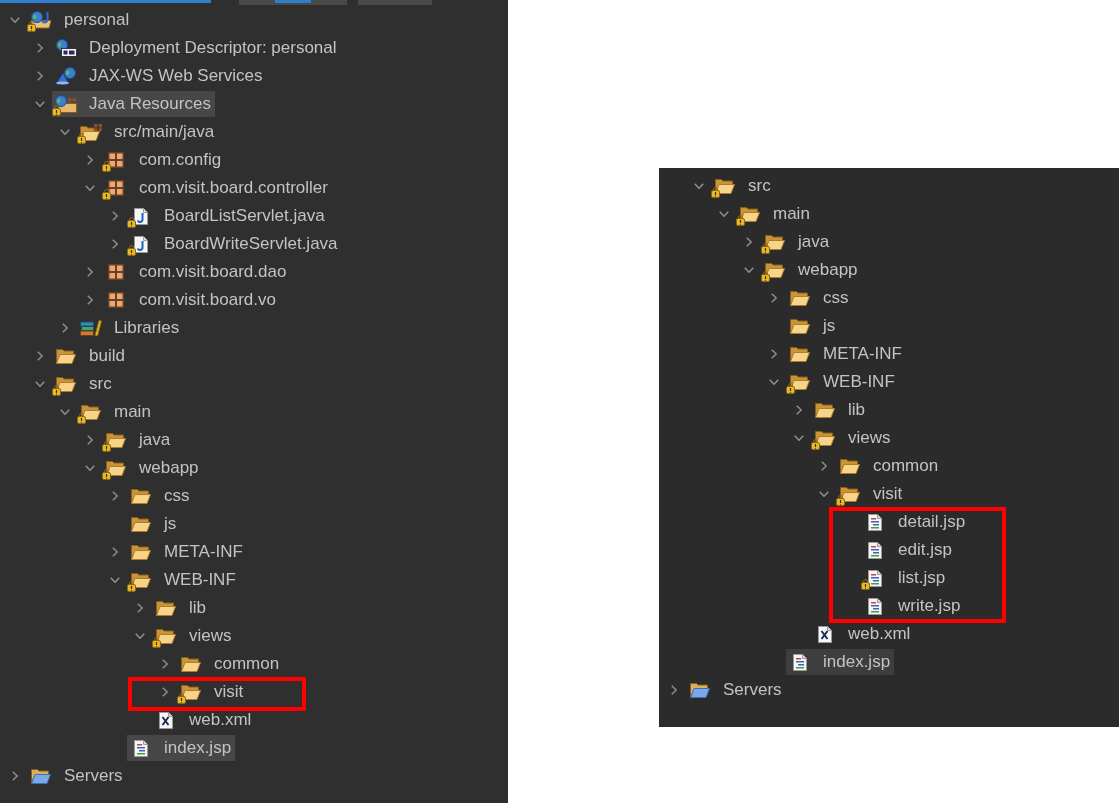  What do you see at coordinates (133, 104) in the screenshot?
I see `tree-item: Java Resources` at bounding box center [133, 104].